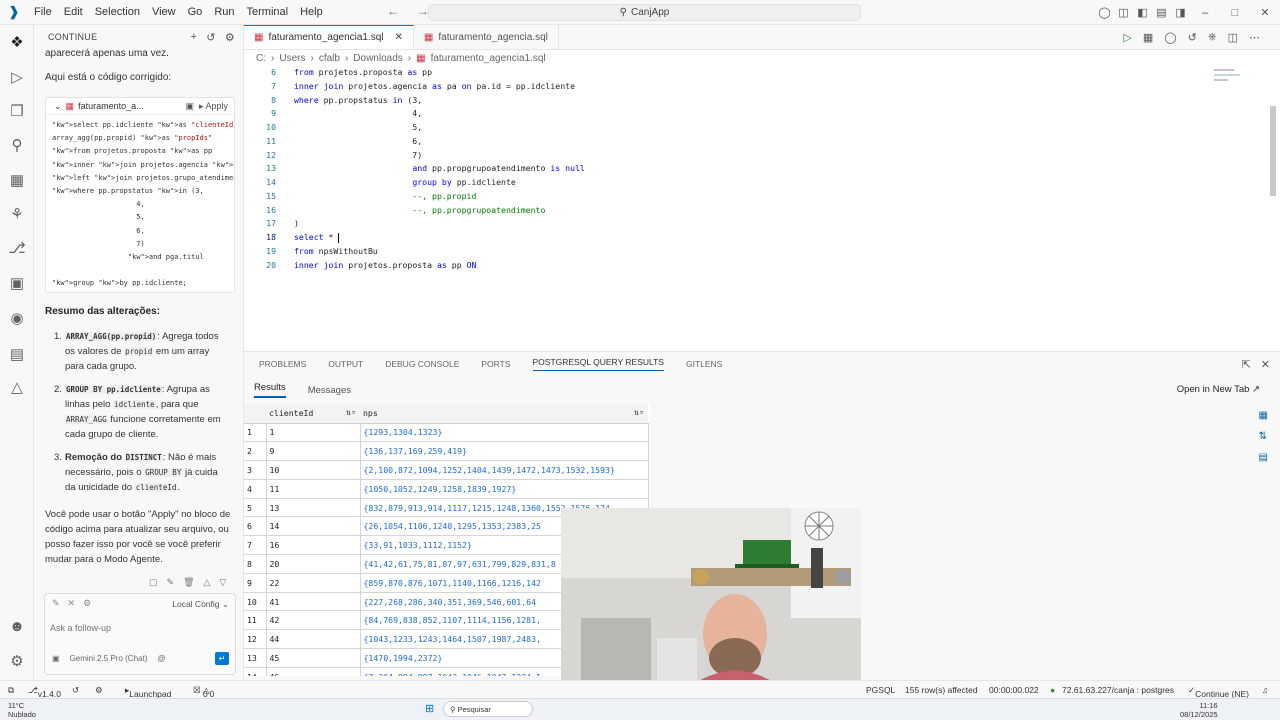 The width and height of the screenshot is (1280, 720). I want to click on tab-output: OUTPUT, so click(345, 364).